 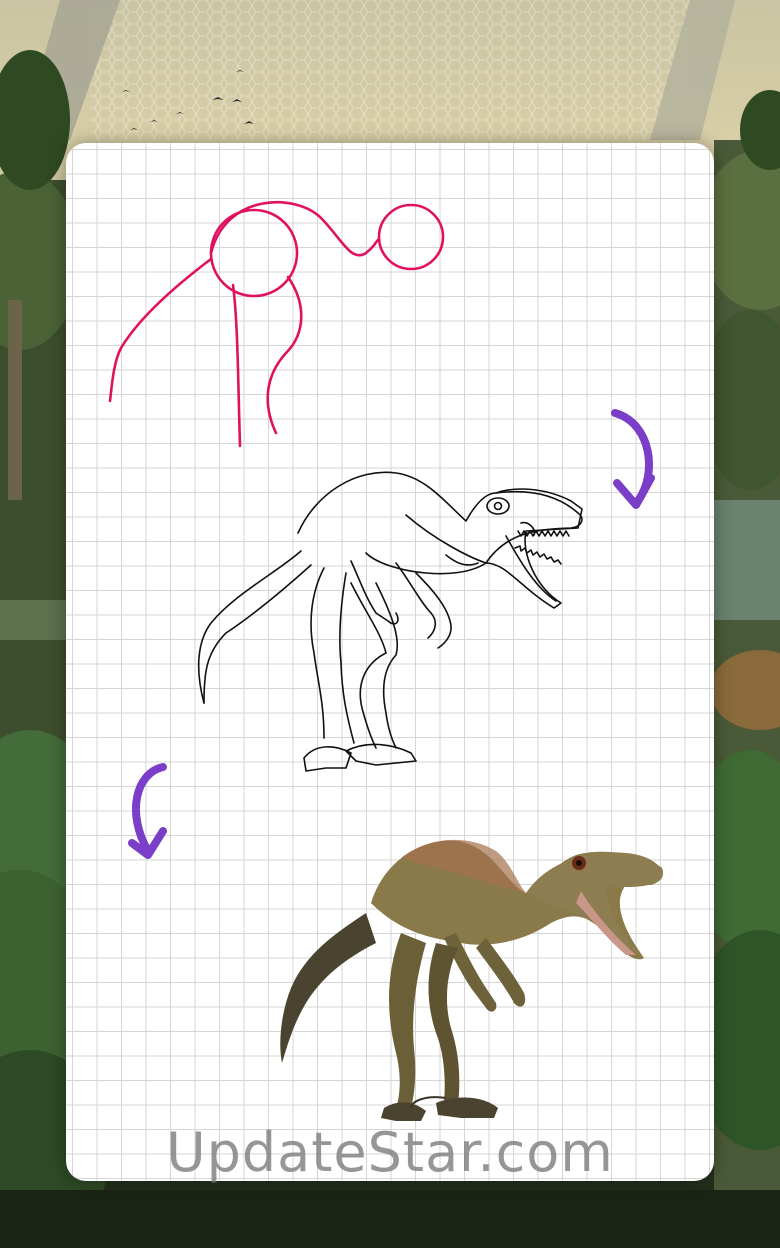 What do you see at coordinates (276, 324) in the screenshot?
I see `sketch-step` at bounding box center [276, 324].